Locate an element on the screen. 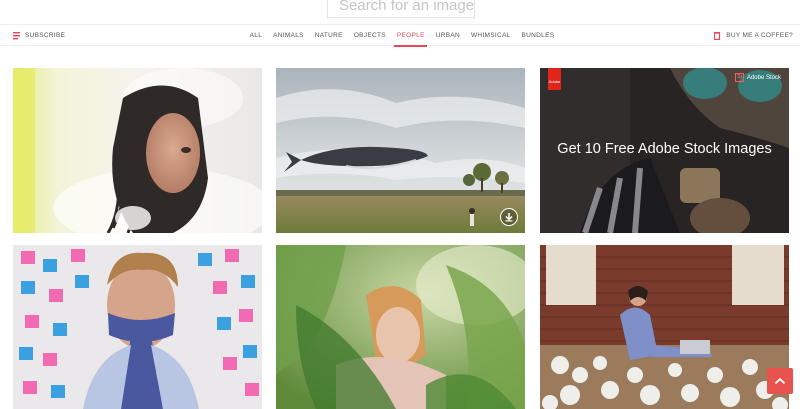  subscribe-link: SUBSCRIBE is located at coordinates (39, 35).